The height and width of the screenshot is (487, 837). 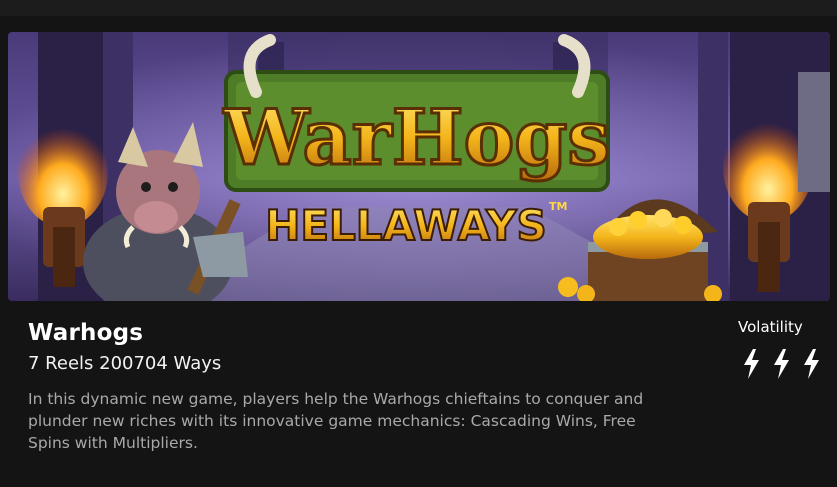 I want to click on game-title: Warhogs, so click(x=85, y=333).